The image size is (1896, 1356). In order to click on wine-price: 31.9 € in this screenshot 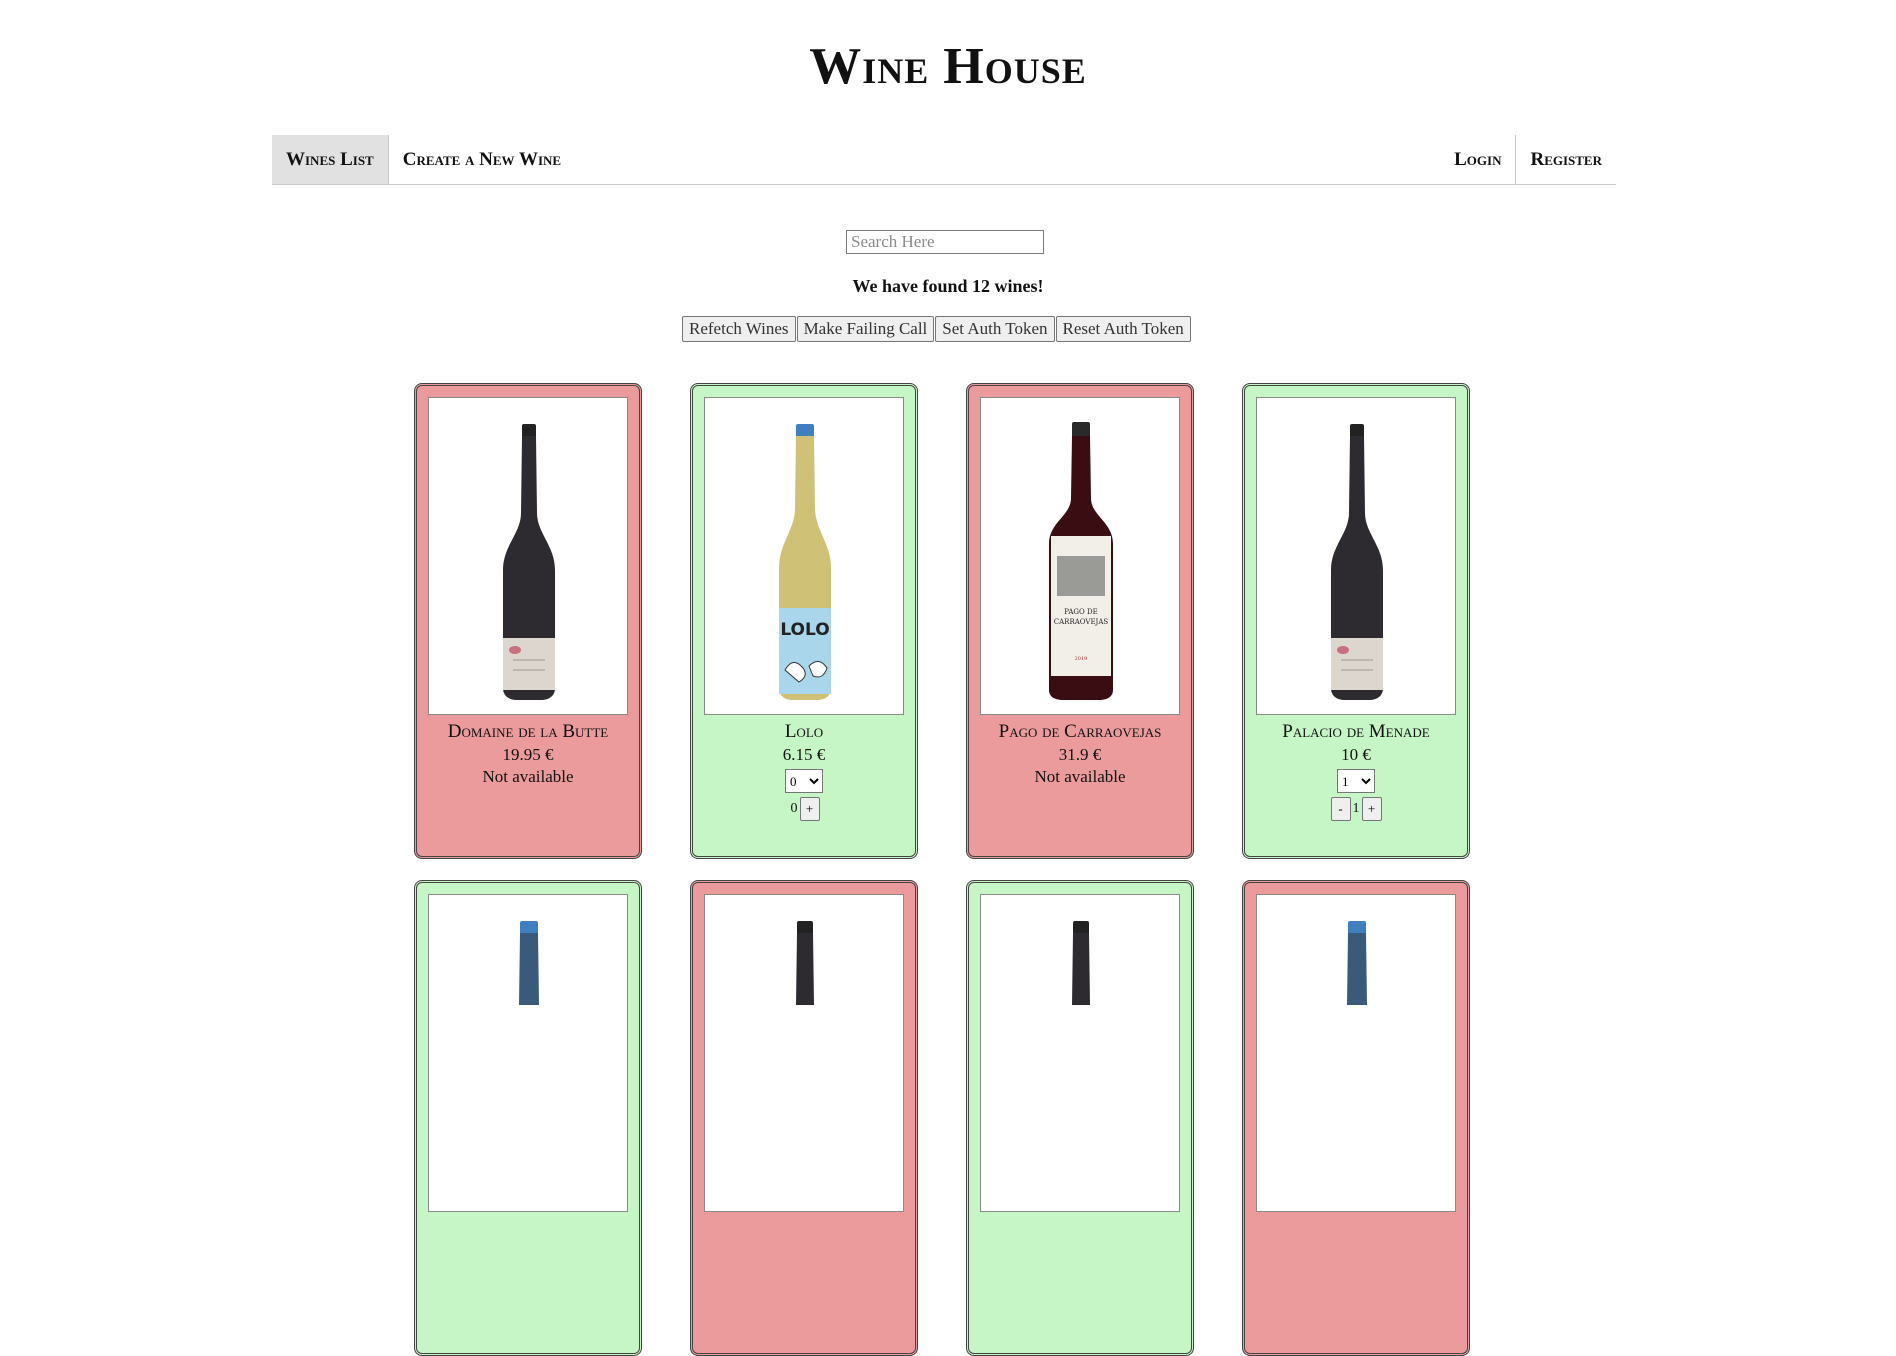, I will do `click(1080, 754)`.